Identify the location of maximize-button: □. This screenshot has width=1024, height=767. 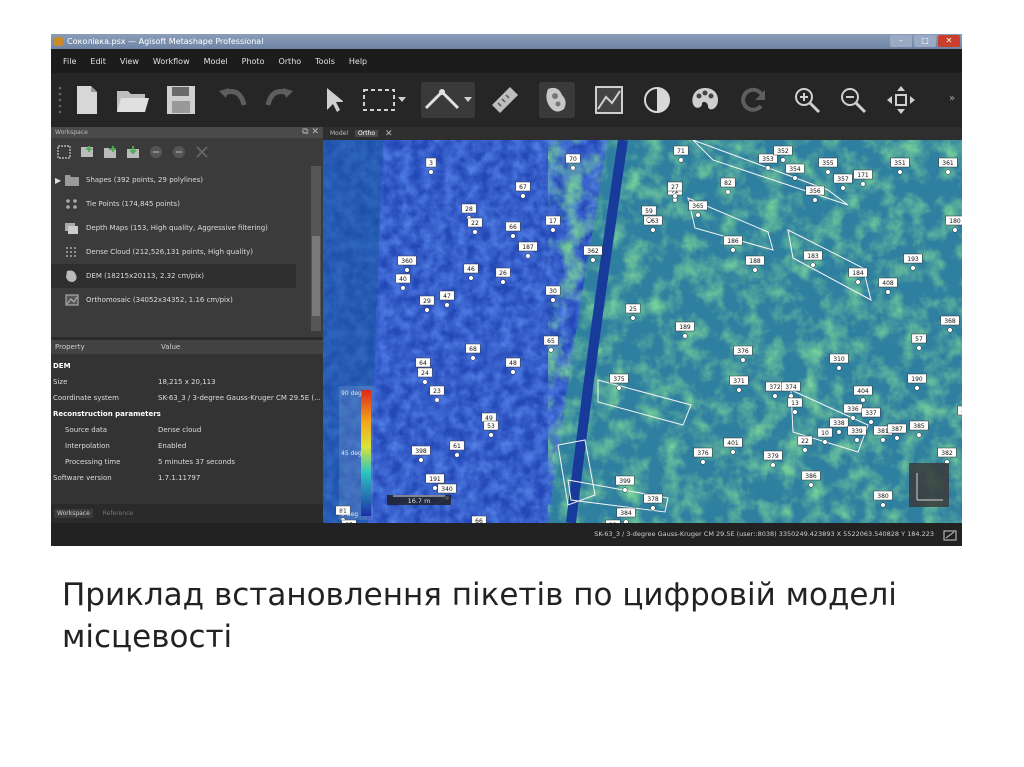
(925, 41).